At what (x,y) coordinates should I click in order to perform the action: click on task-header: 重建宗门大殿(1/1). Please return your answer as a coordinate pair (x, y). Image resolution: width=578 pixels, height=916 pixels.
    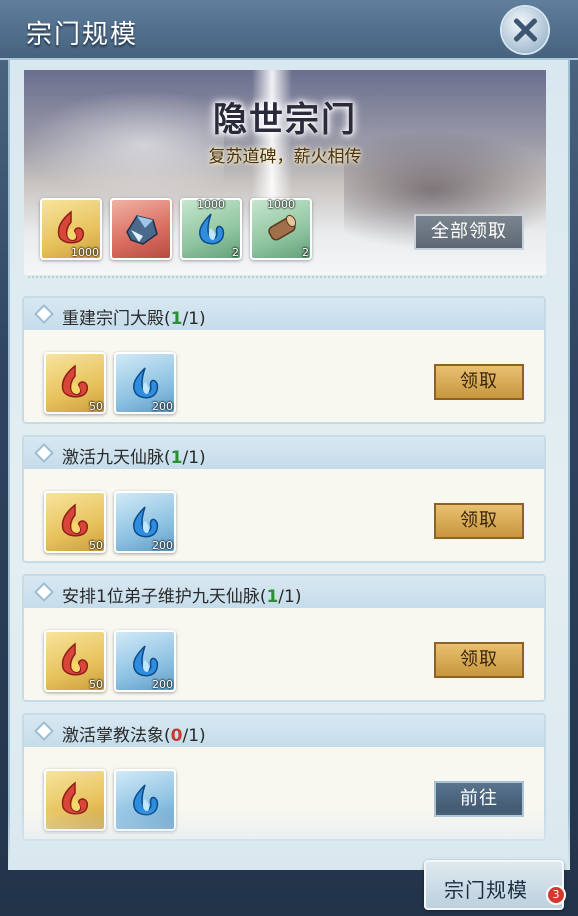
    Looking at the image, I should click on (284, 314).